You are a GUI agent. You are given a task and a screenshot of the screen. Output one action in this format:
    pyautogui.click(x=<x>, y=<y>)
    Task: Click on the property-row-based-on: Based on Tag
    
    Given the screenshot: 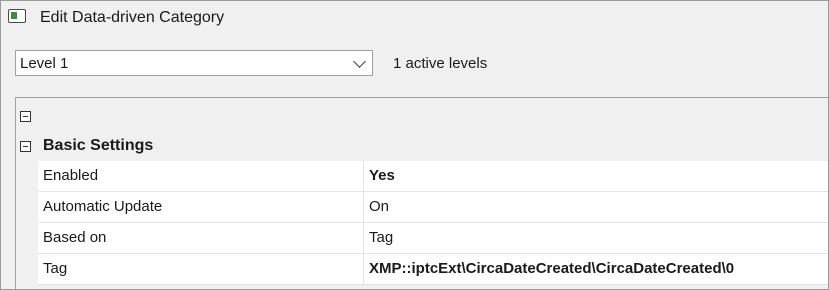 What is the action you would take?
    pyautogui.click(x=433, y=238)
    